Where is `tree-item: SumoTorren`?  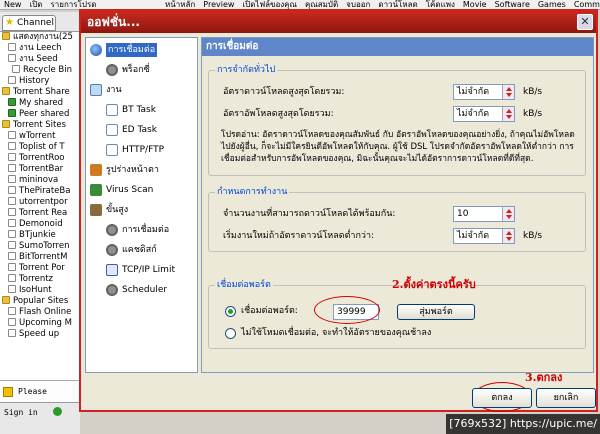 tree-item: SumoTorren is located at coordinates (39, 246).